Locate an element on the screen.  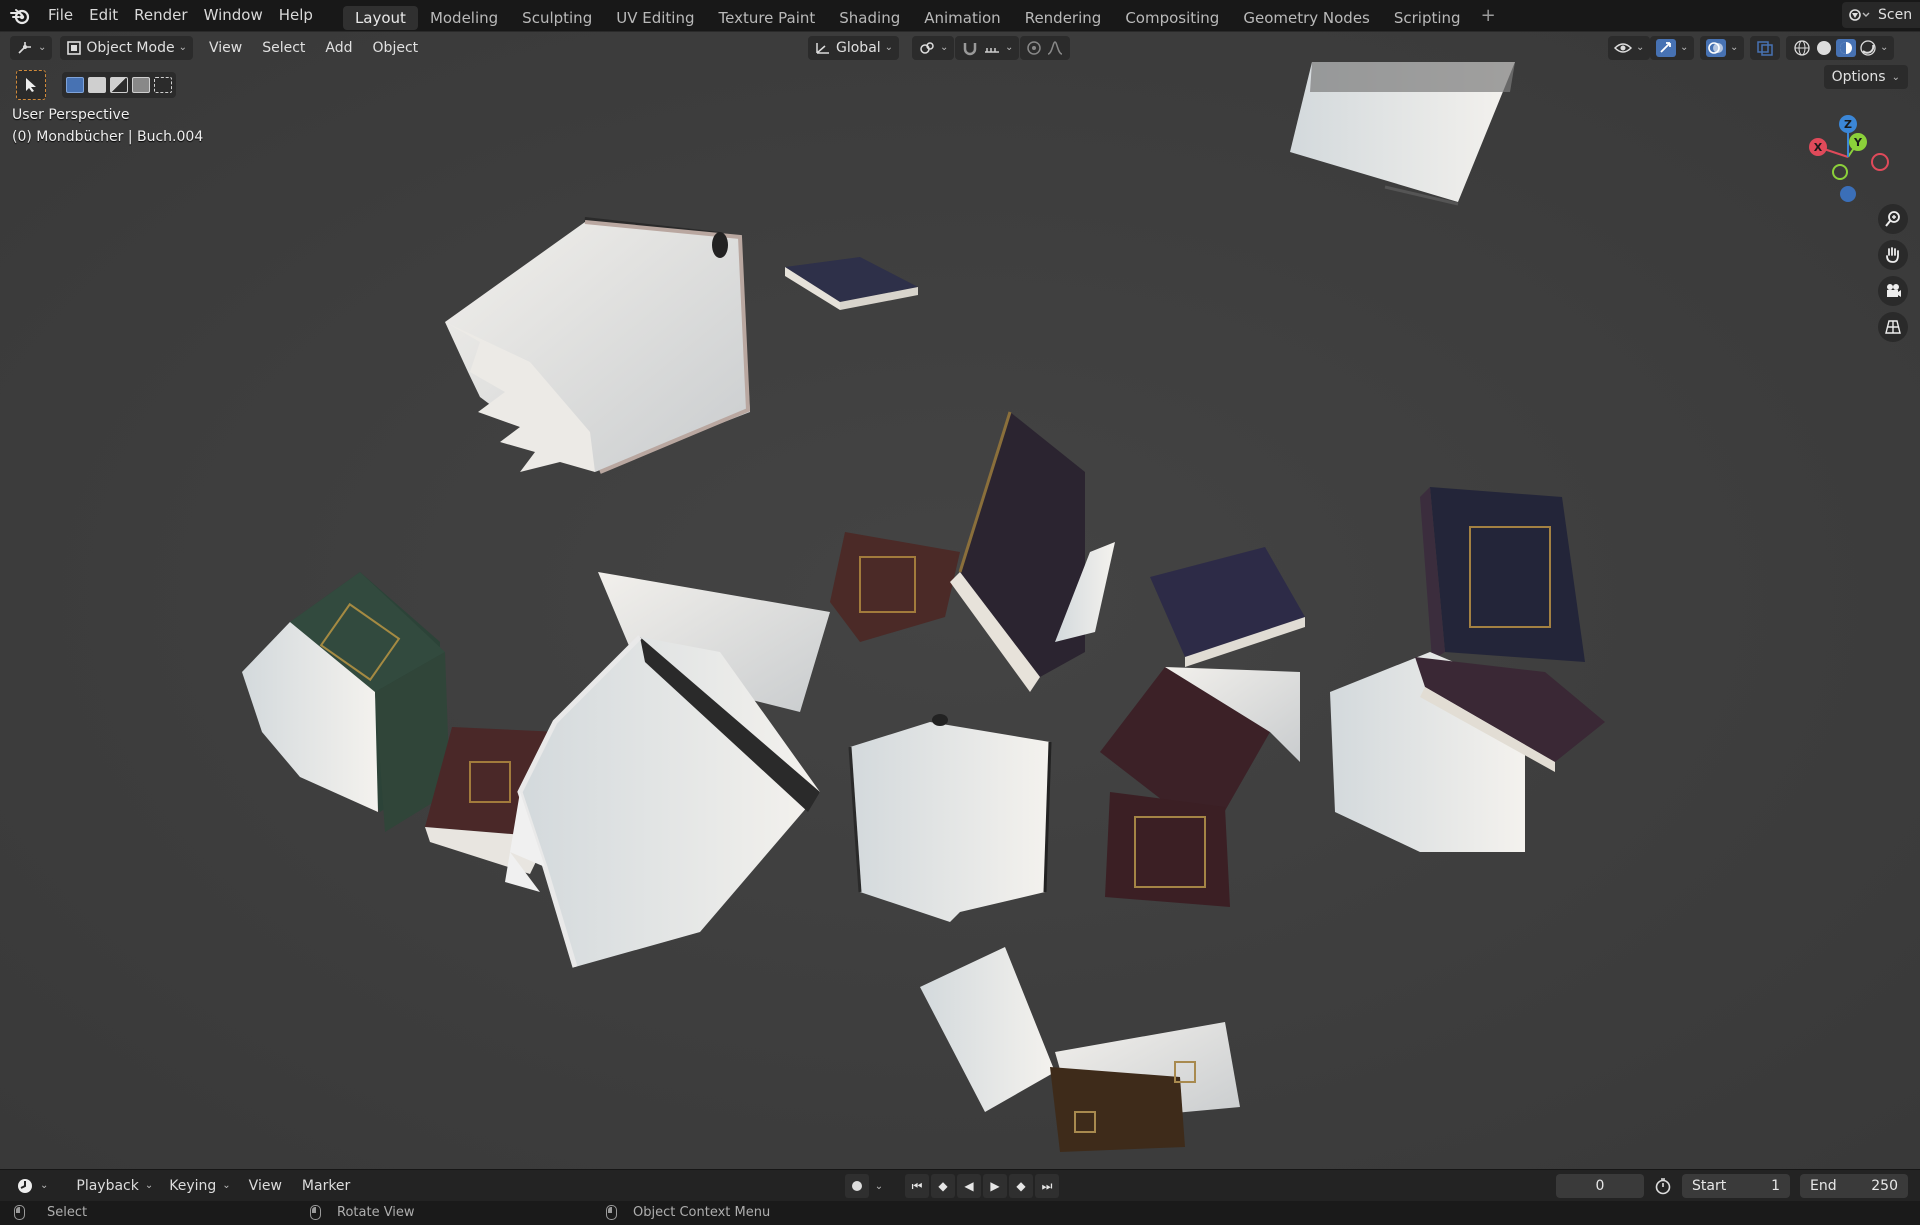
zoom-tool is located at coordinates (1893, 219).